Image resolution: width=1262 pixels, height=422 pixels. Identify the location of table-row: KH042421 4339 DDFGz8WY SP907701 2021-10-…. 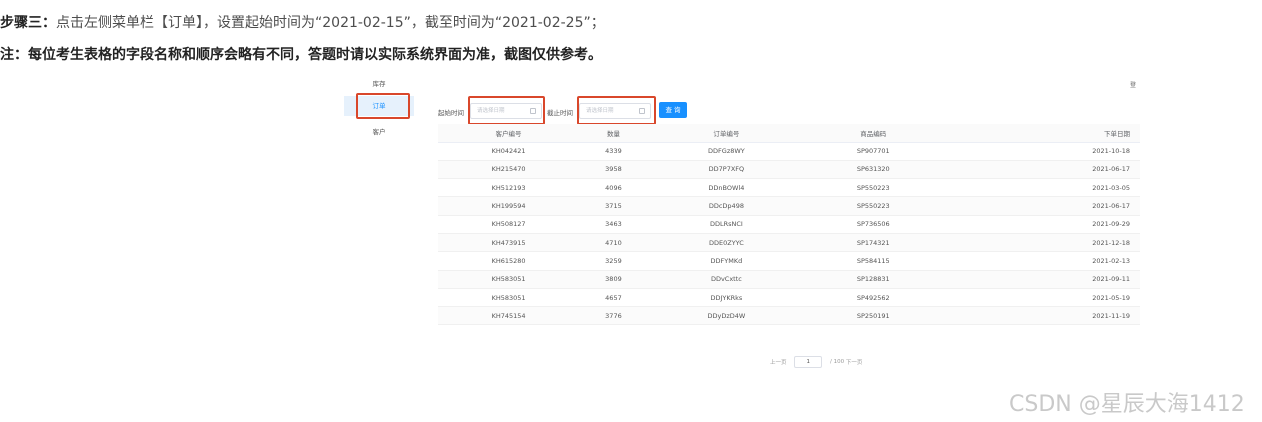
(789, 151).